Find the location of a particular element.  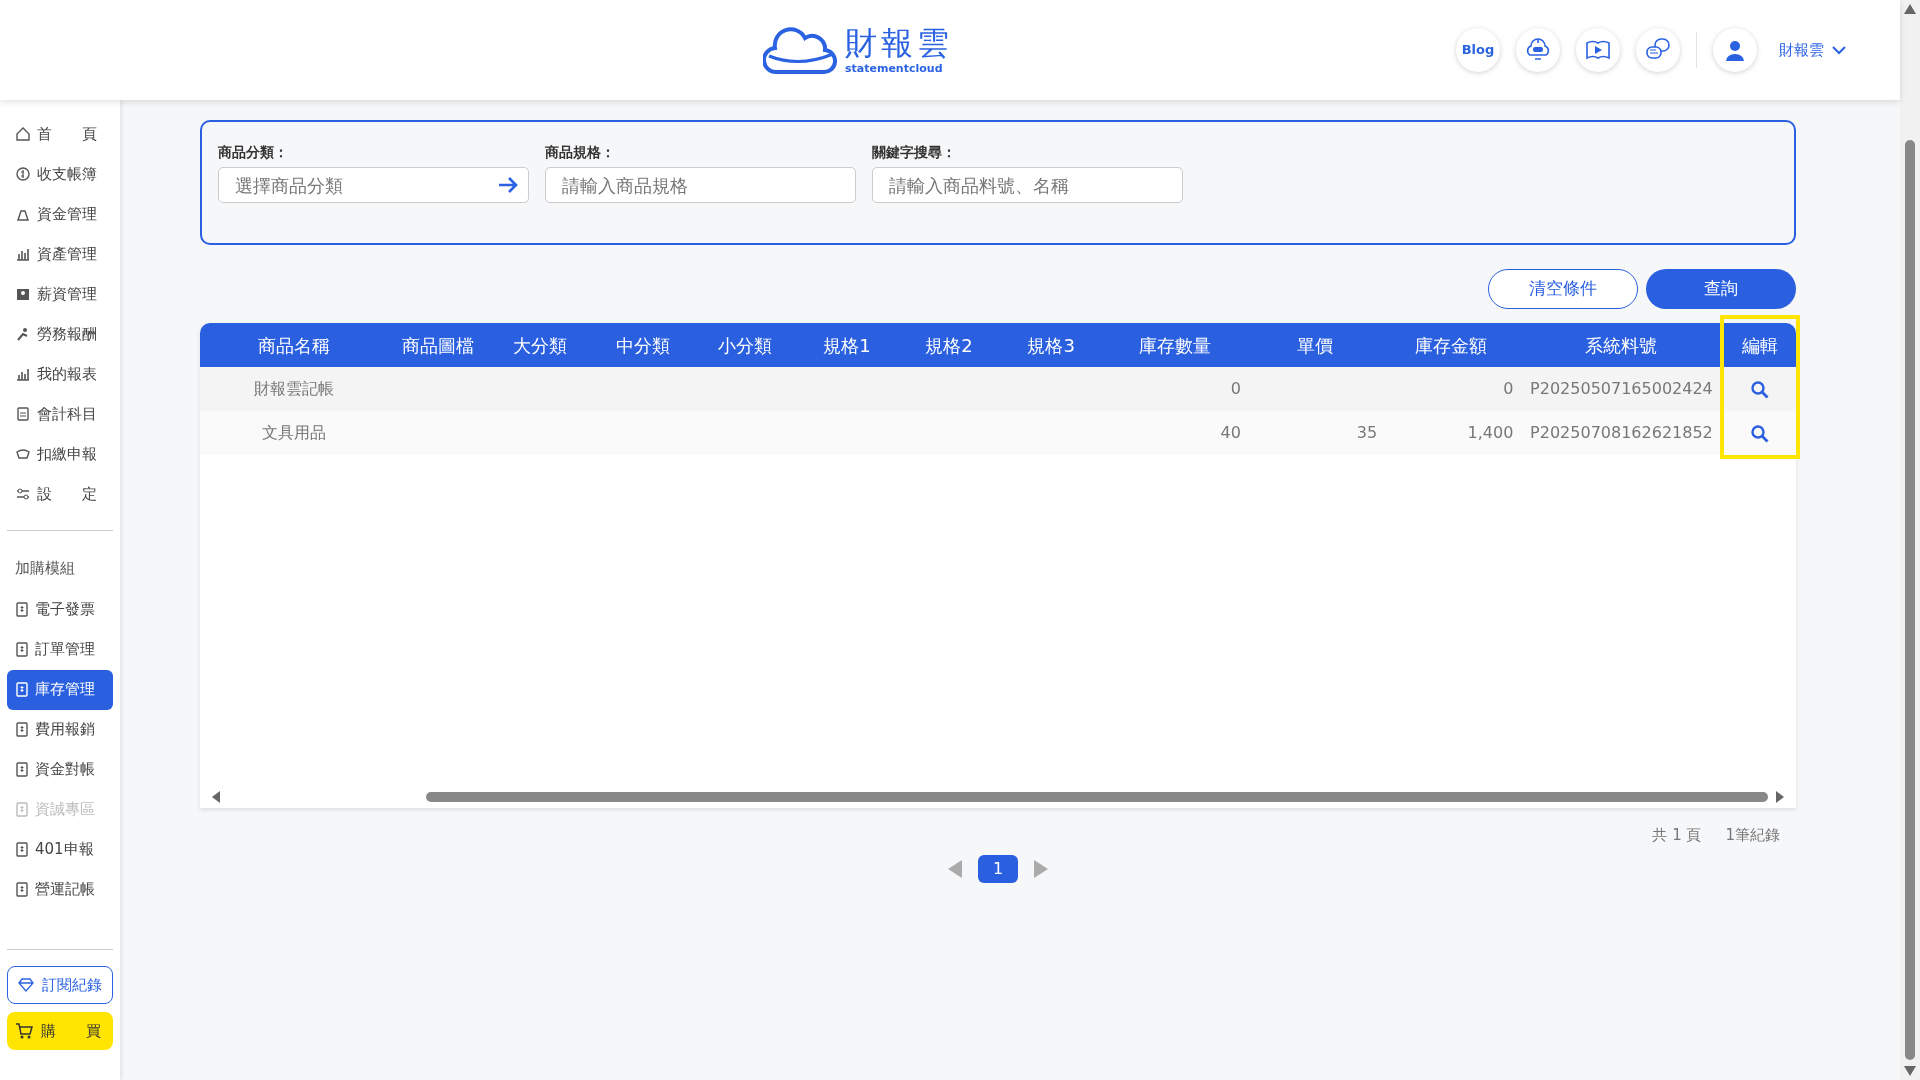

user-silhouette-icon is located at coordinates (1735, 50).